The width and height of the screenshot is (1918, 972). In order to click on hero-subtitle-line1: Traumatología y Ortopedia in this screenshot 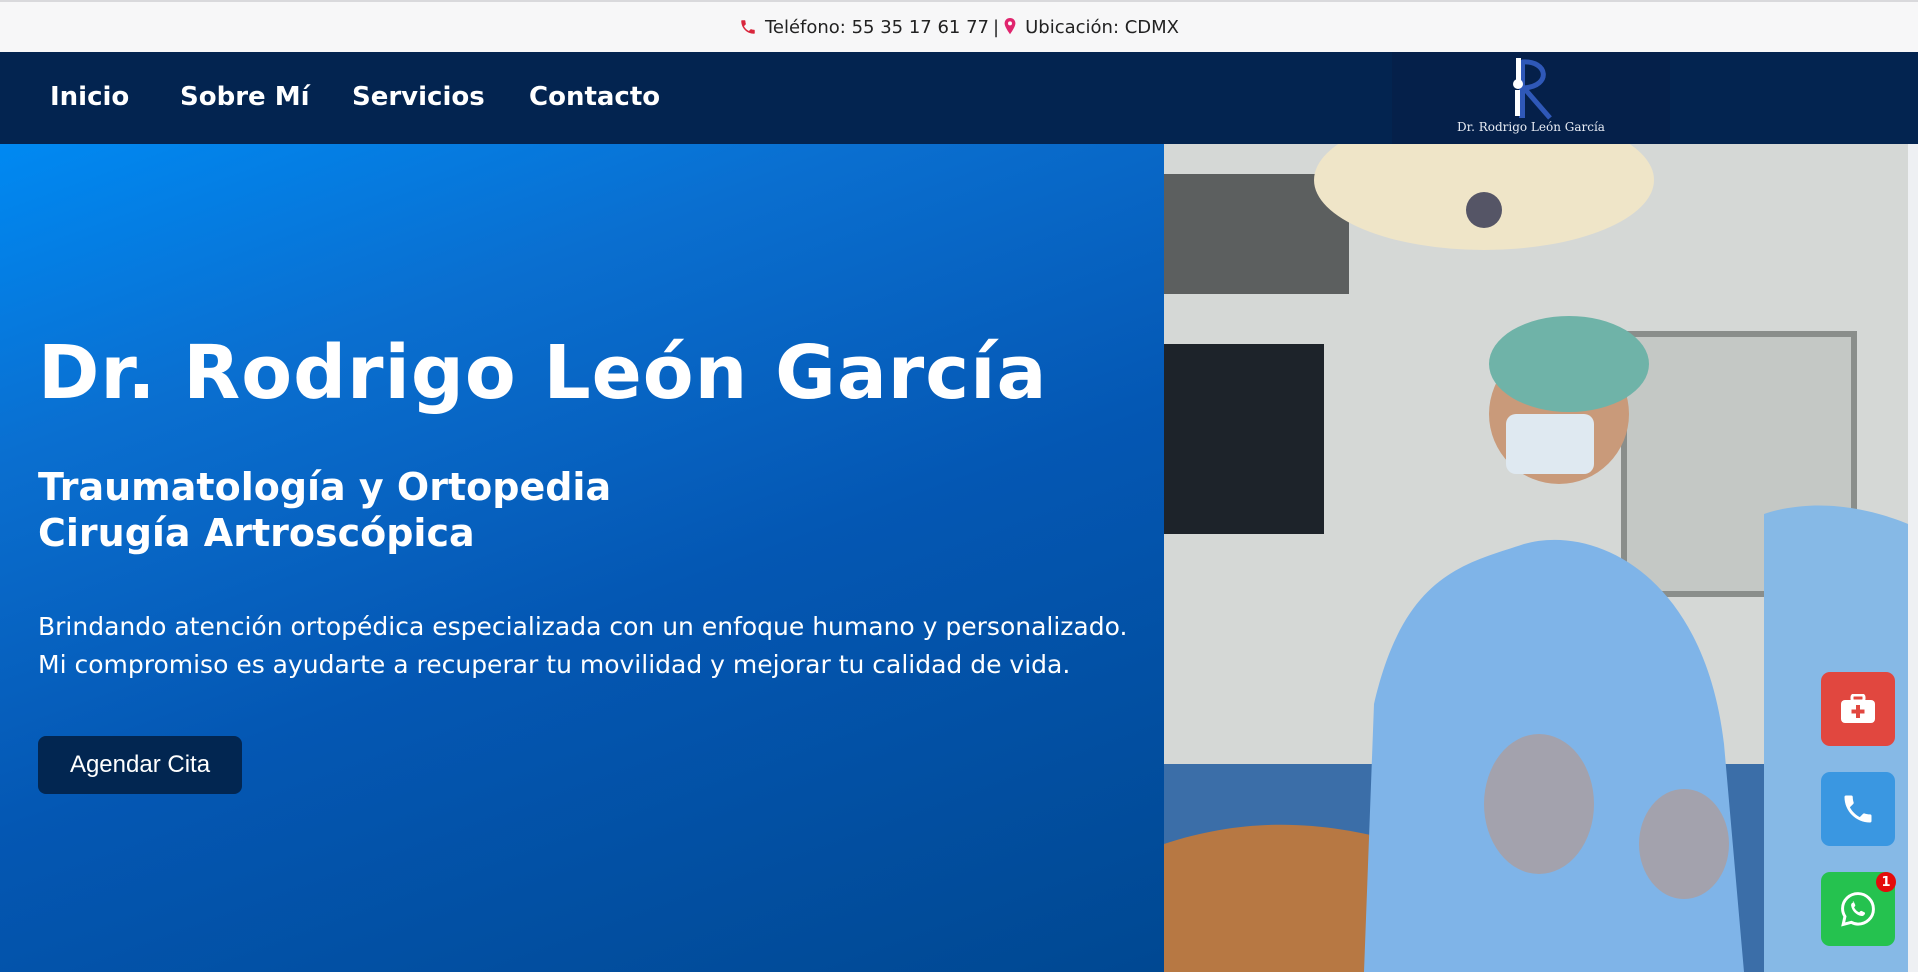, I will do `click(325, 487)`.